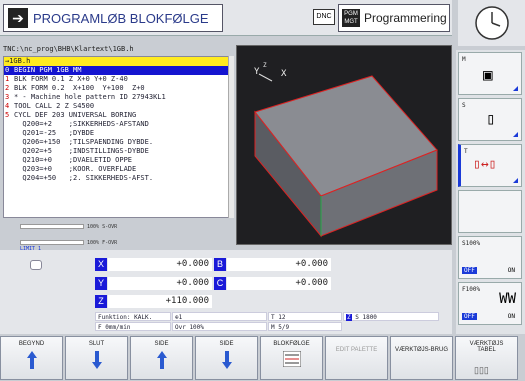 Image resolution: width=525 pixels, height=381 pixels. What do you see at coordinates (36, 265) in the screenshot?
I see `status-refresh-icon` at bounding box center [36, 265].